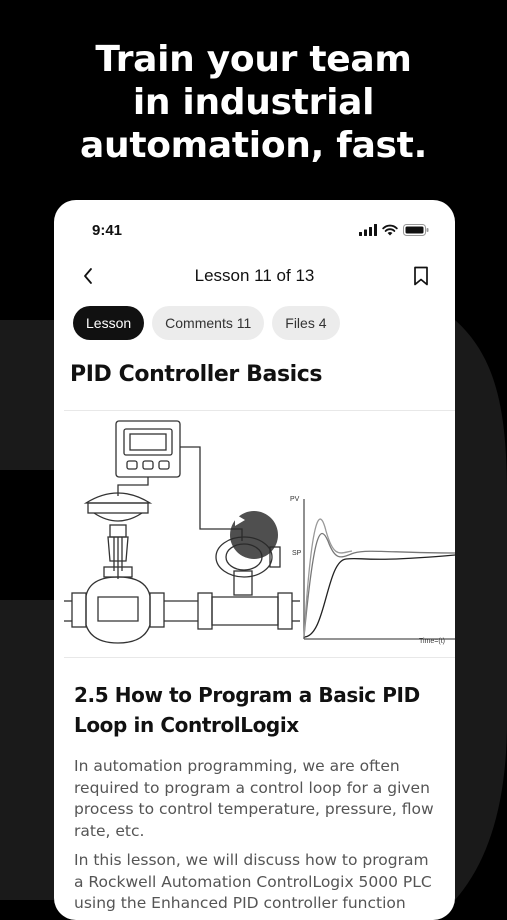 Image resolution: width=507 pixels, height=920 pixels. Describe the element at coordinates (416, 230) in the screenshot. I see `battery-icon` at that location.